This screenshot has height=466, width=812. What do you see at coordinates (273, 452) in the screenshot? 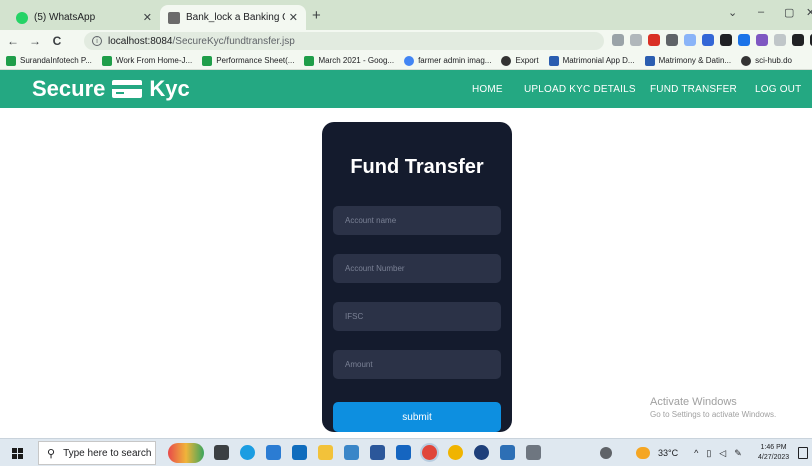
I see `store-icon` at bounding box center [273, 452].